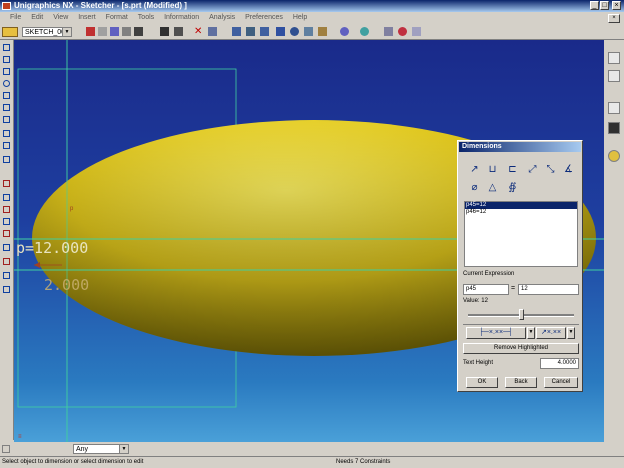  Describe the element at coordinates (6, 261) in the screenshot. I see `mirror-icon` at that location.